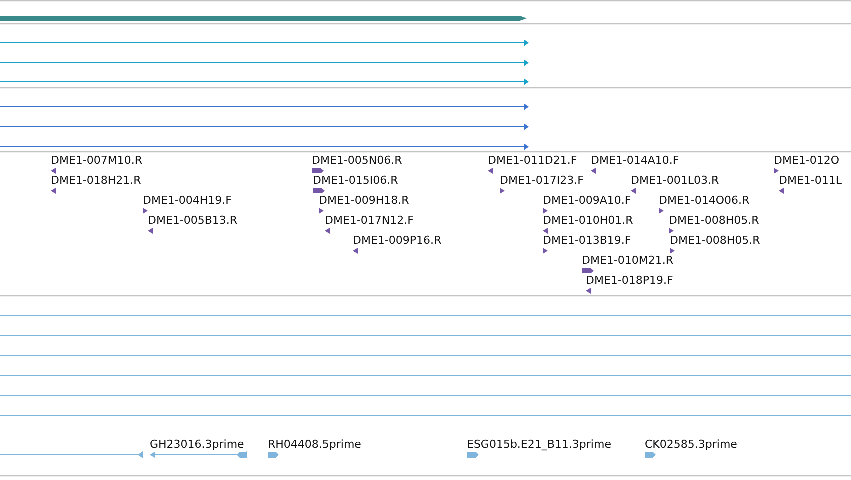 The image size is (851, 480). Describe the element at coordinates (587, 240) in the screenshot. I see `feature-label: DME1-013B19.F` at that location.